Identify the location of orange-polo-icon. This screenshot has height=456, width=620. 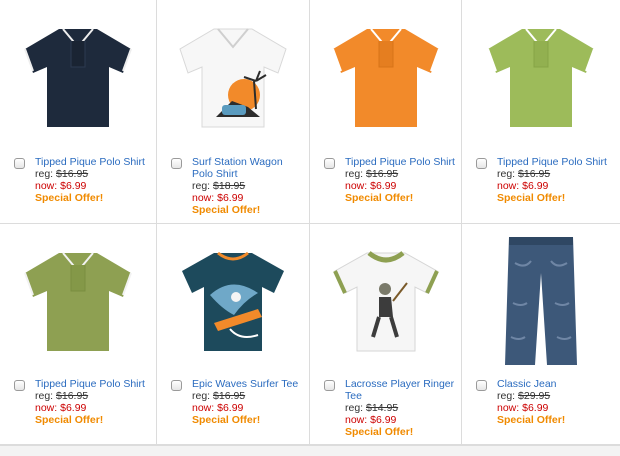
(385, 77).